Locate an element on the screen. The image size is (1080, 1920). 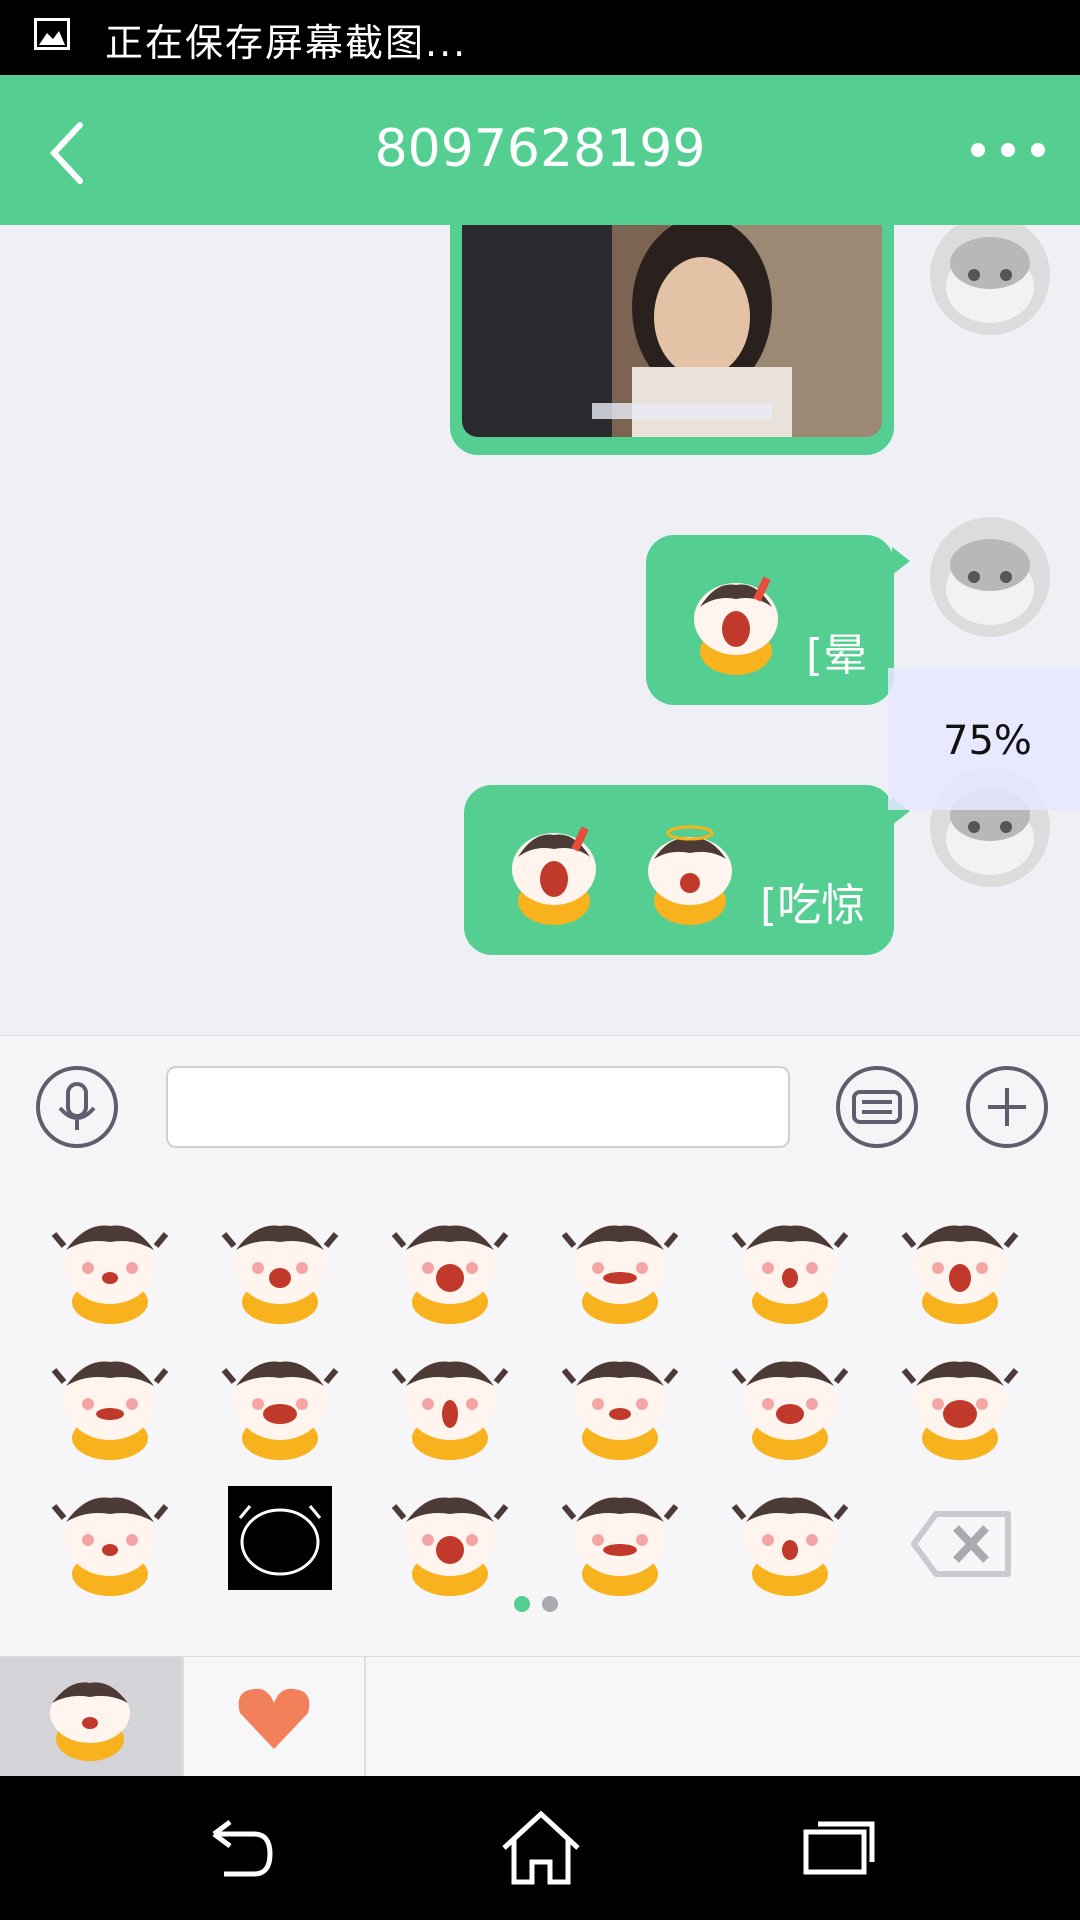
recents-icon is located at coordinates (840, 1849).